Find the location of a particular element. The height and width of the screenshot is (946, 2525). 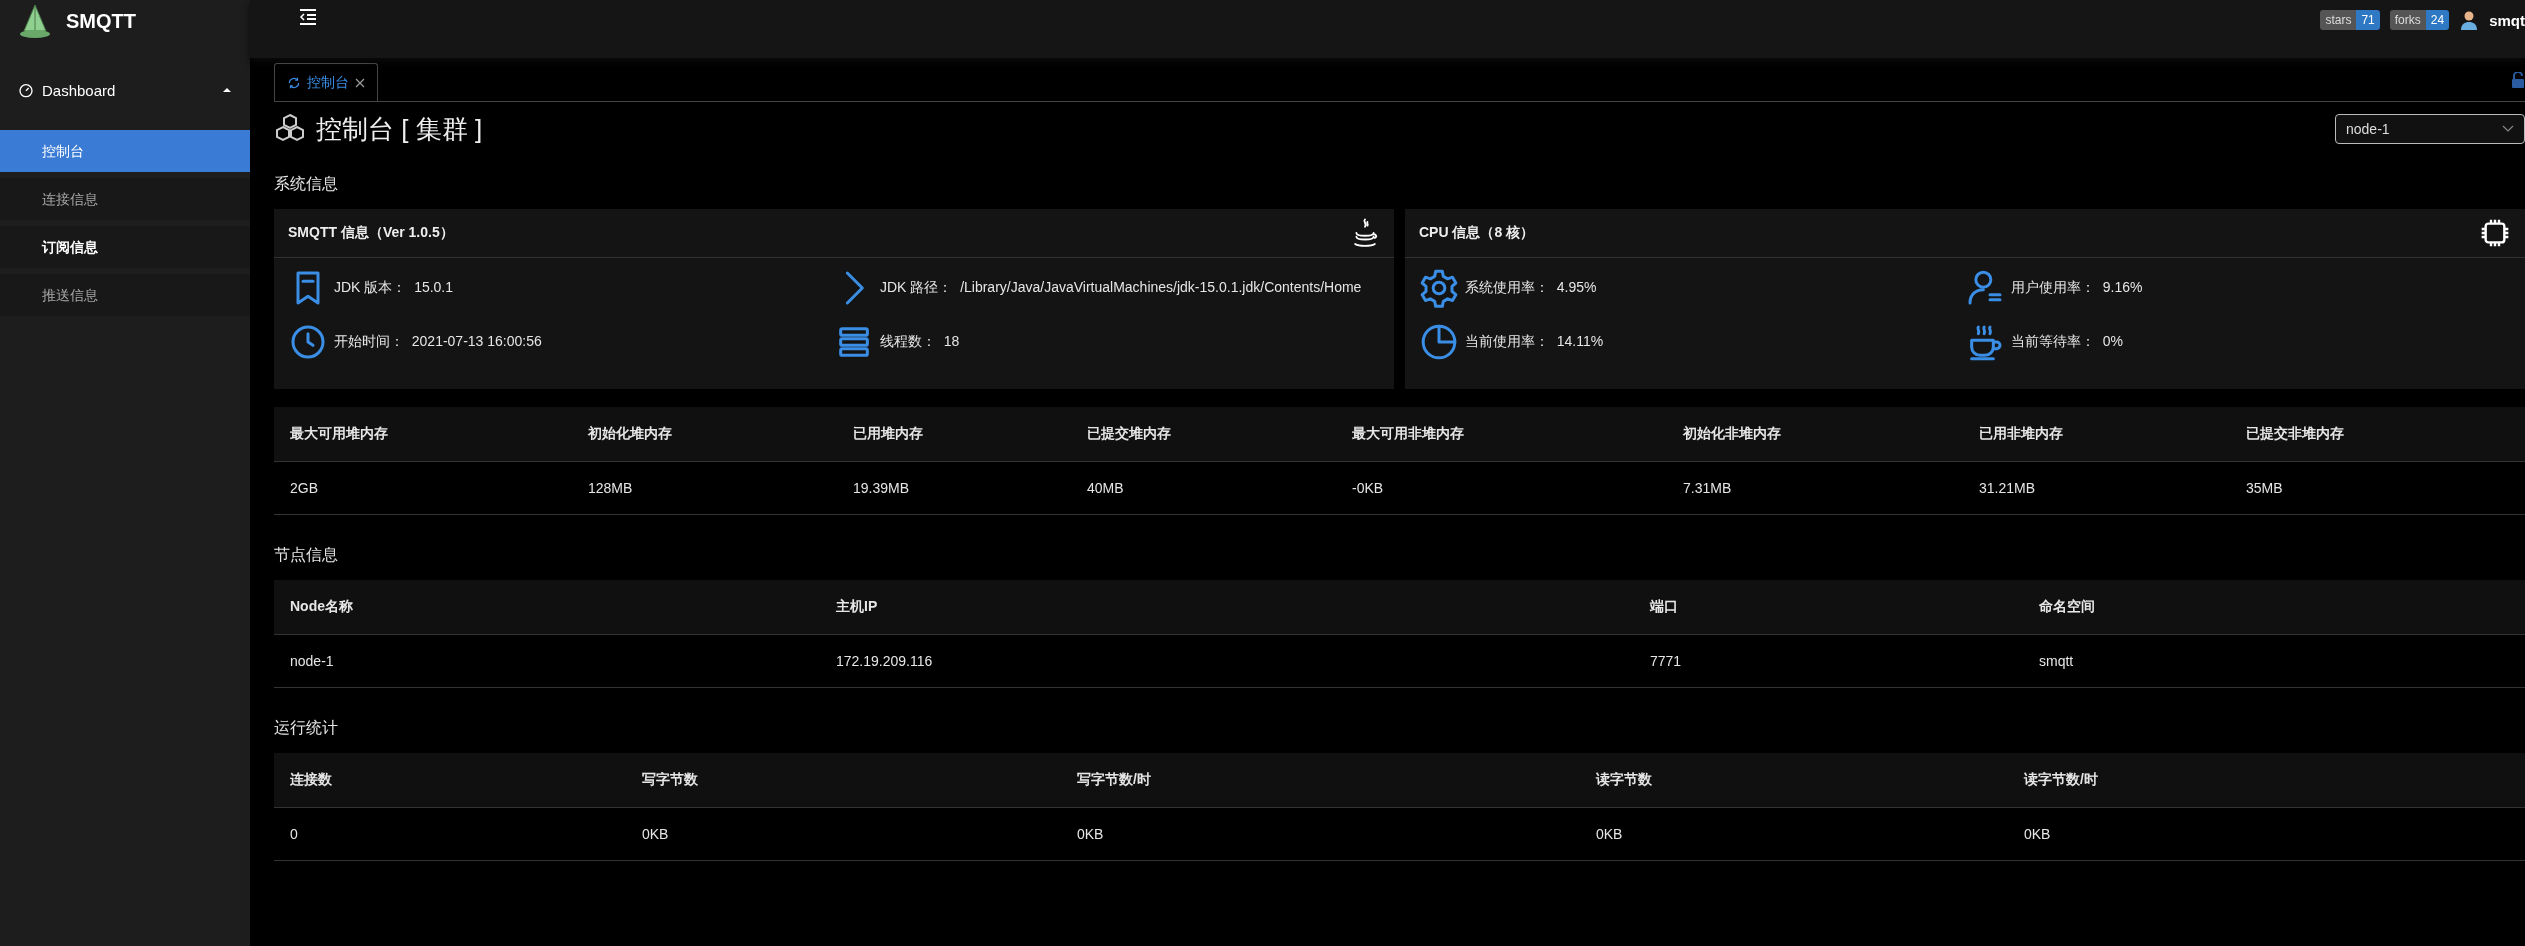

table-cell: 7771 is located at coordinates (1828, 661).